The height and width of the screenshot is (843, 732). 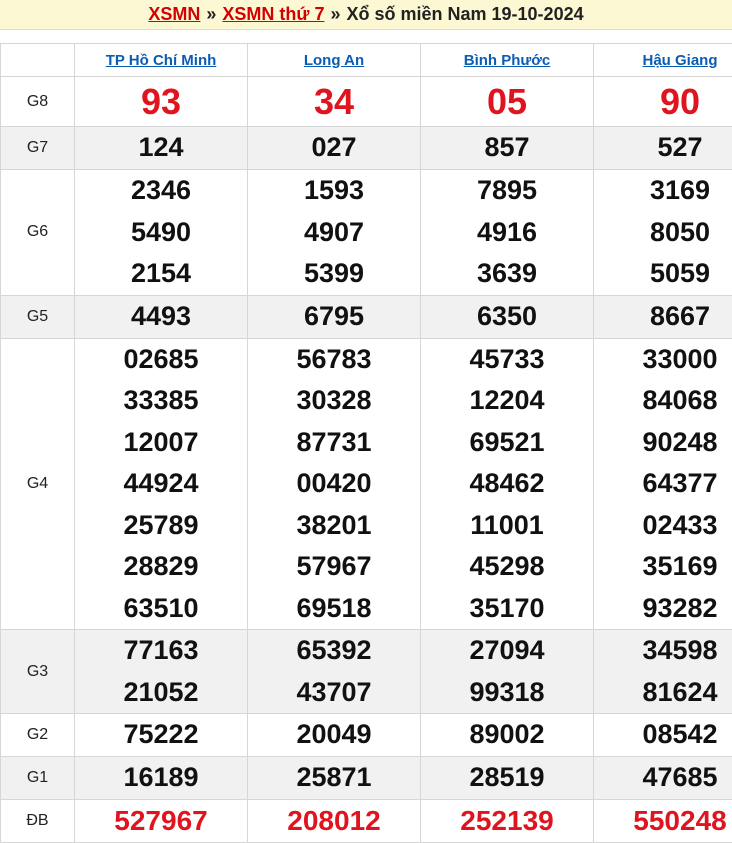 I want to click on result-number: 93, so click(x=161, y=102).